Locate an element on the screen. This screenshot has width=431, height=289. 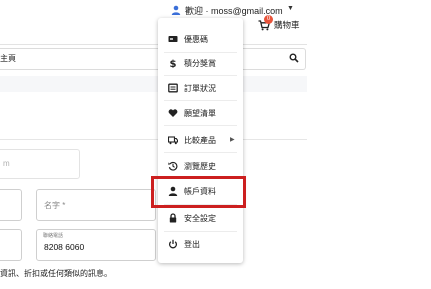
chevron-down-icon: ▼ is located at coordinates (290, 8).